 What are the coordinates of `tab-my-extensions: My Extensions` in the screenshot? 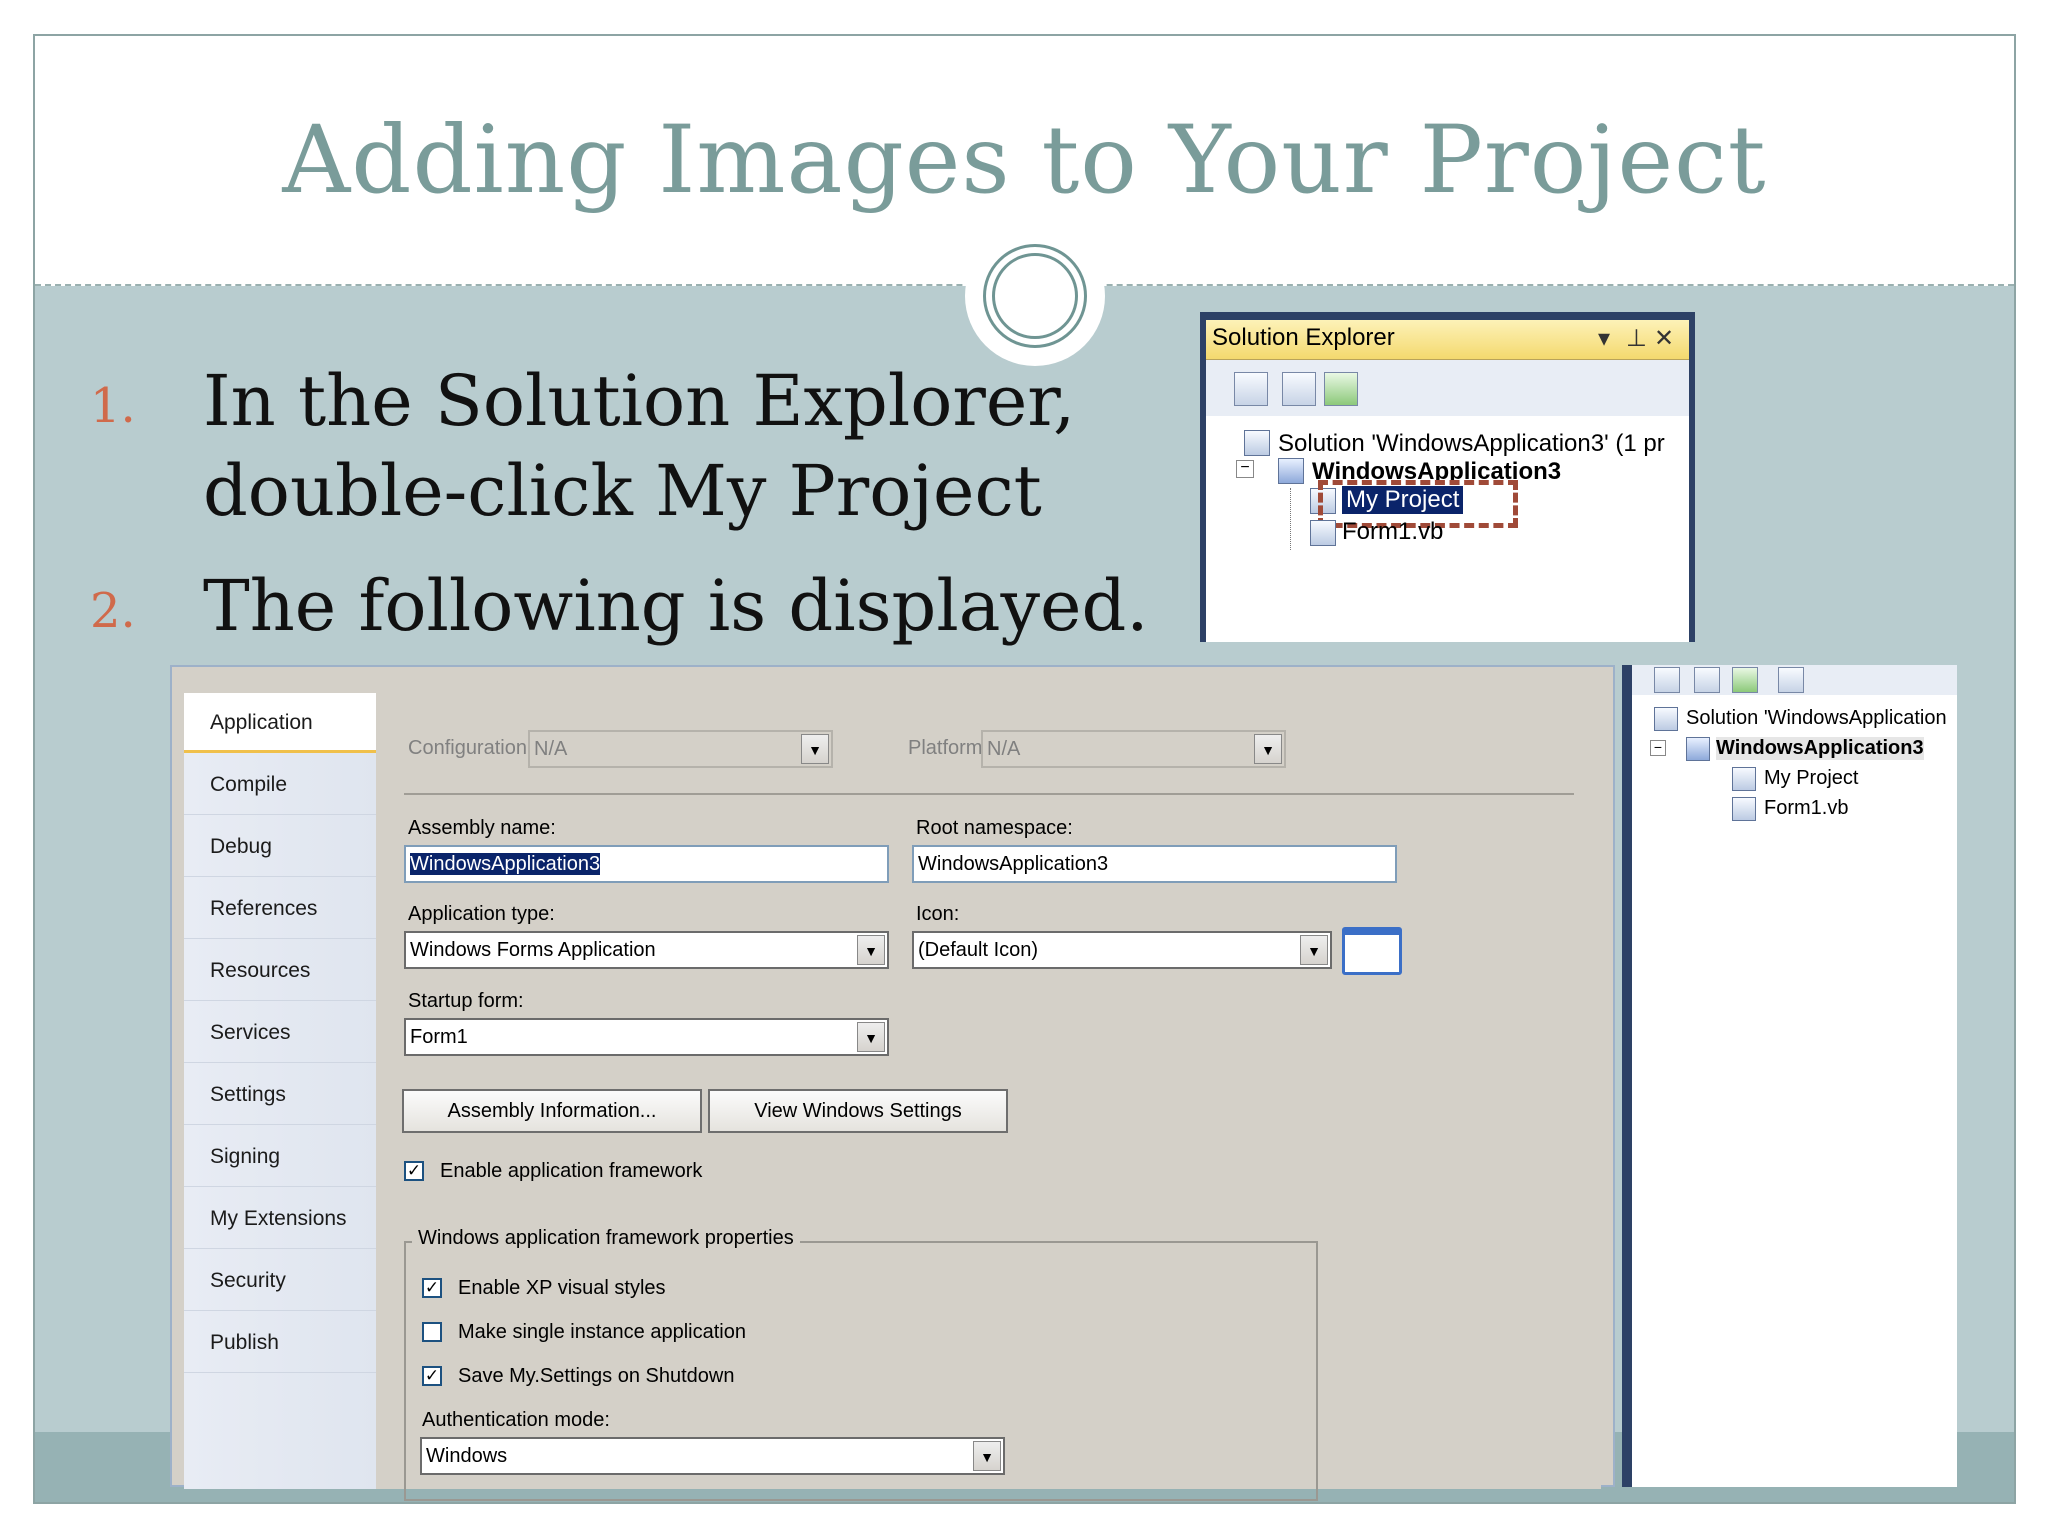 It's located at (280, 1219).